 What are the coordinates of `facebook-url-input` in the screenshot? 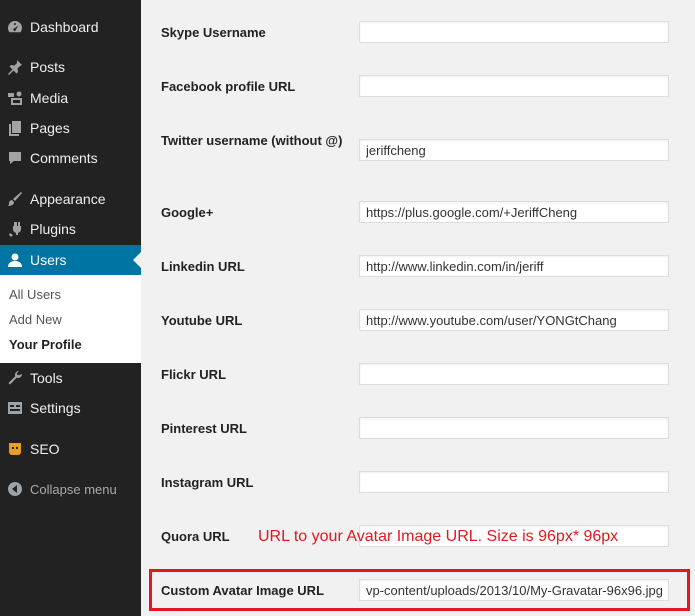 It's located at (514, 86).